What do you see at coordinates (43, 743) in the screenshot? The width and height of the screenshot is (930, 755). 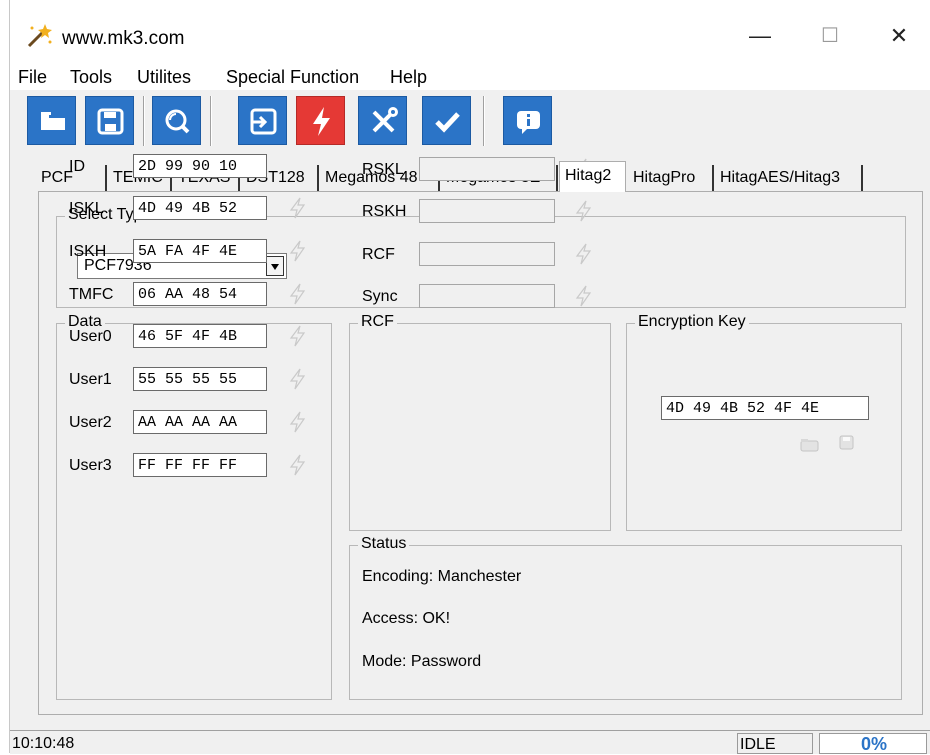 I see `status-time: 10:10:48` at bounding box center [43, 743].